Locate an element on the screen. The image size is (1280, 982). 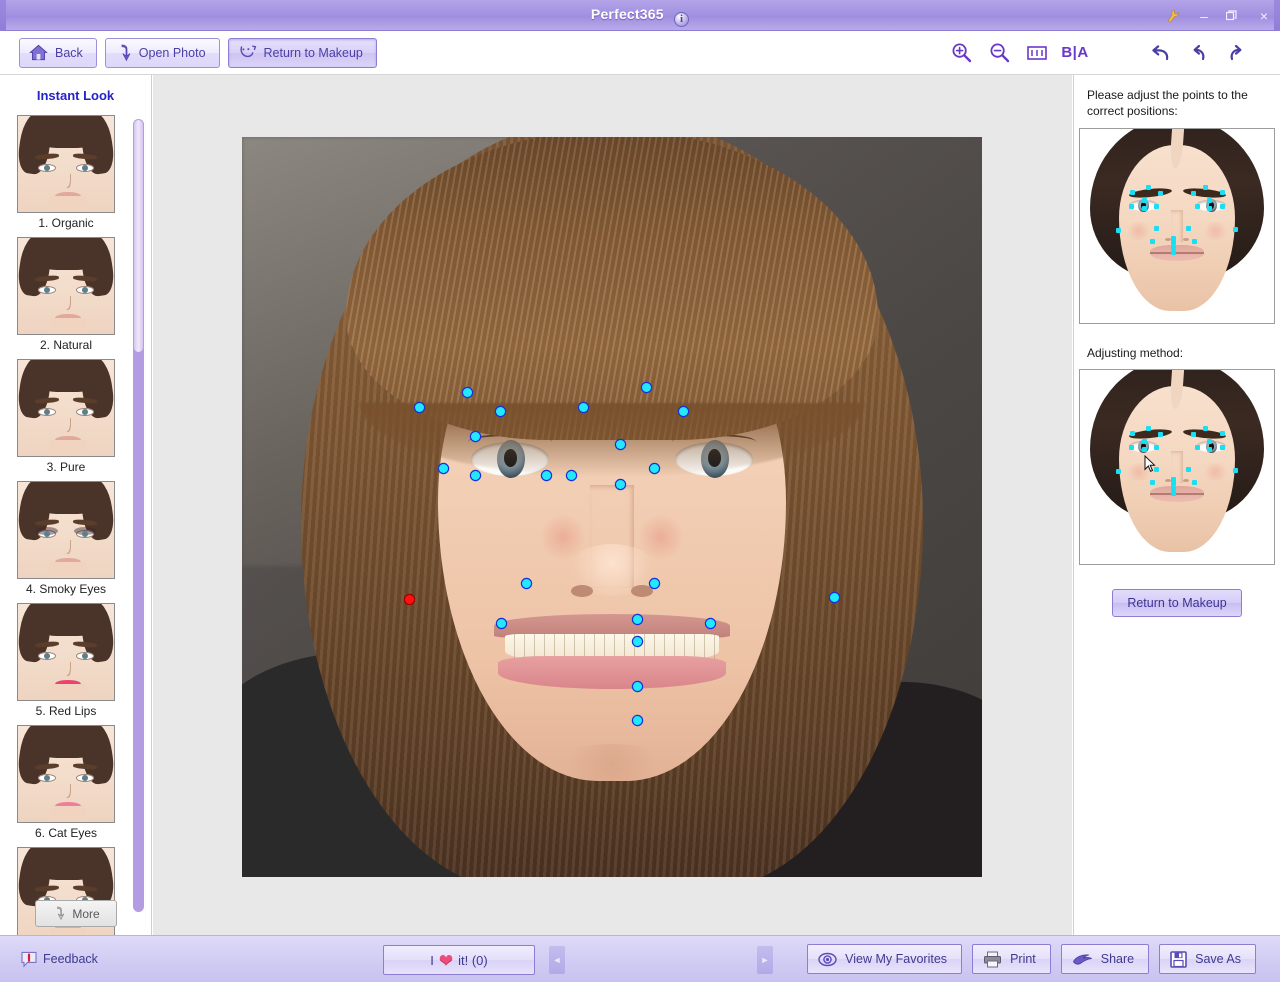
revert-icon is located at coordinates (1199, 53).